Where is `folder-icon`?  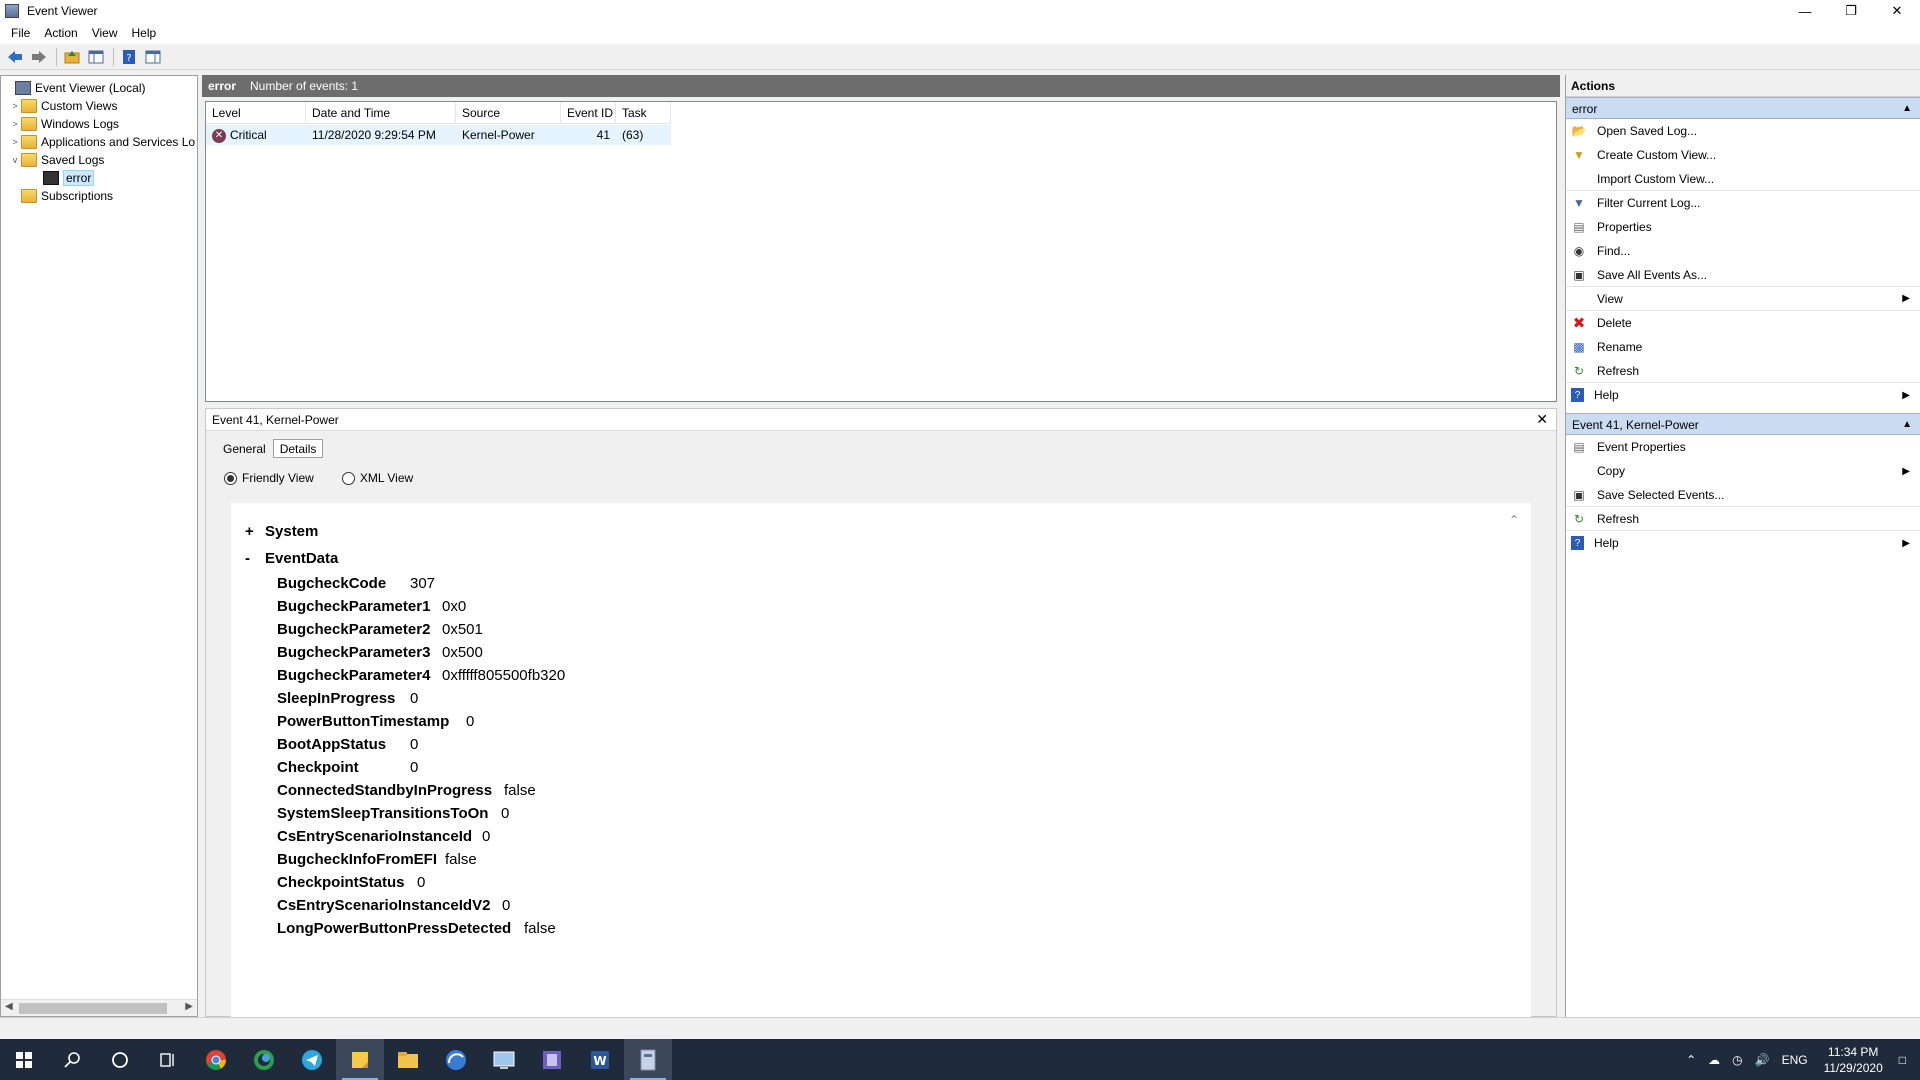 folder-icon is located at coordinates (29, 106).